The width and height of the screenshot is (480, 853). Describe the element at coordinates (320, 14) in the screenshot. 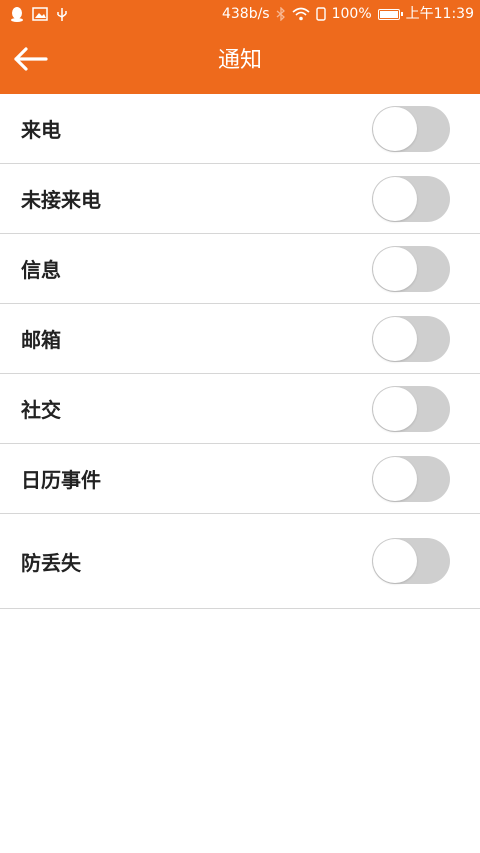

I see `vibrate-icon` at that location.